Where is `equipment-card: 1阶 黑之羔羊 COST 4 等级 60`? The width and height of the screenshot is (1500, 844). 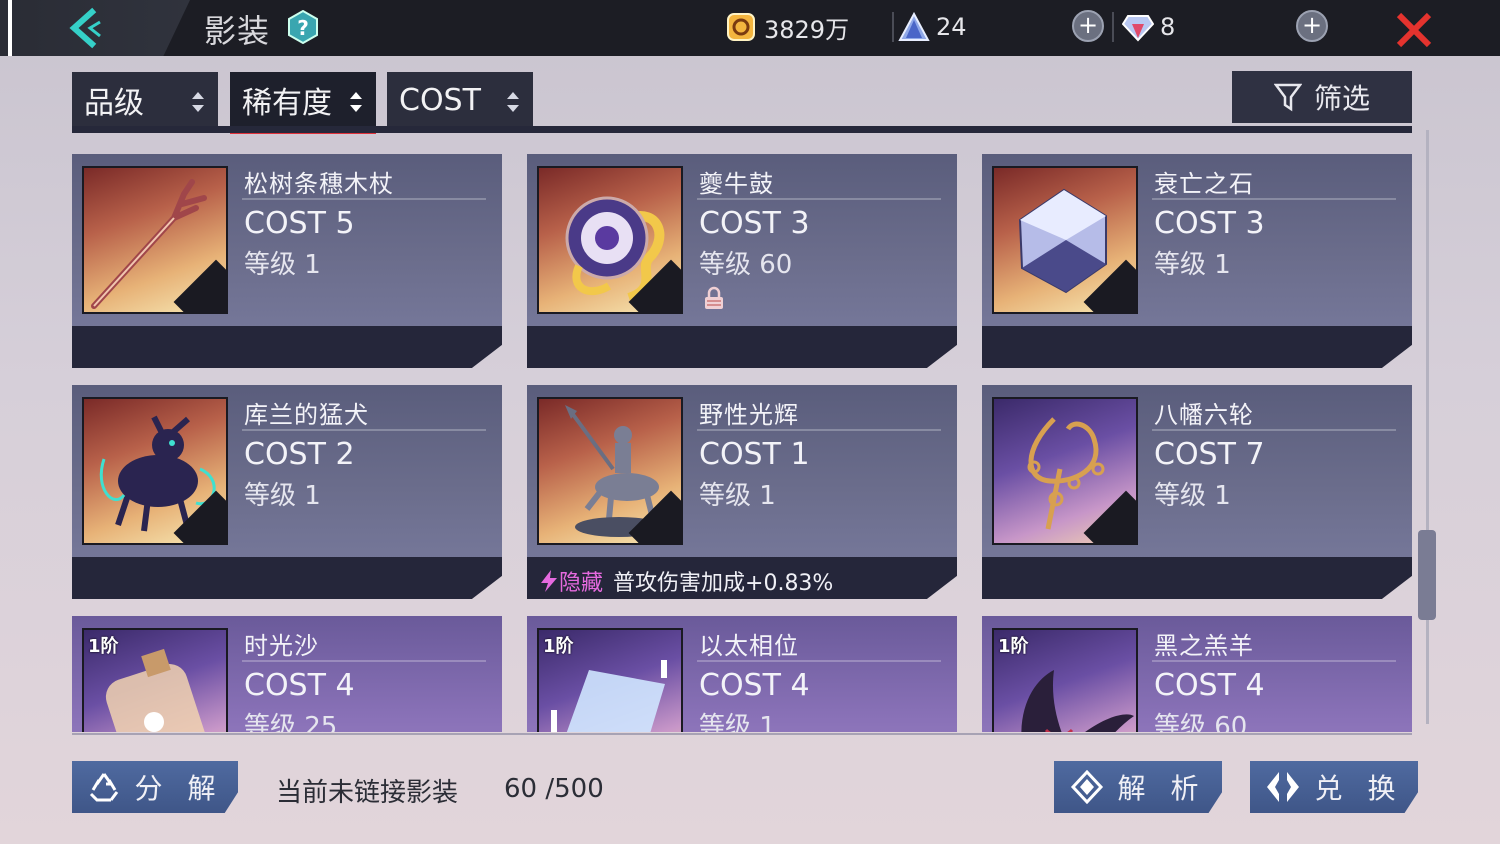
equipment-card: 1阶 黑之羔羊 COST 4 等级 60 is located at coordinates (1197, 674).